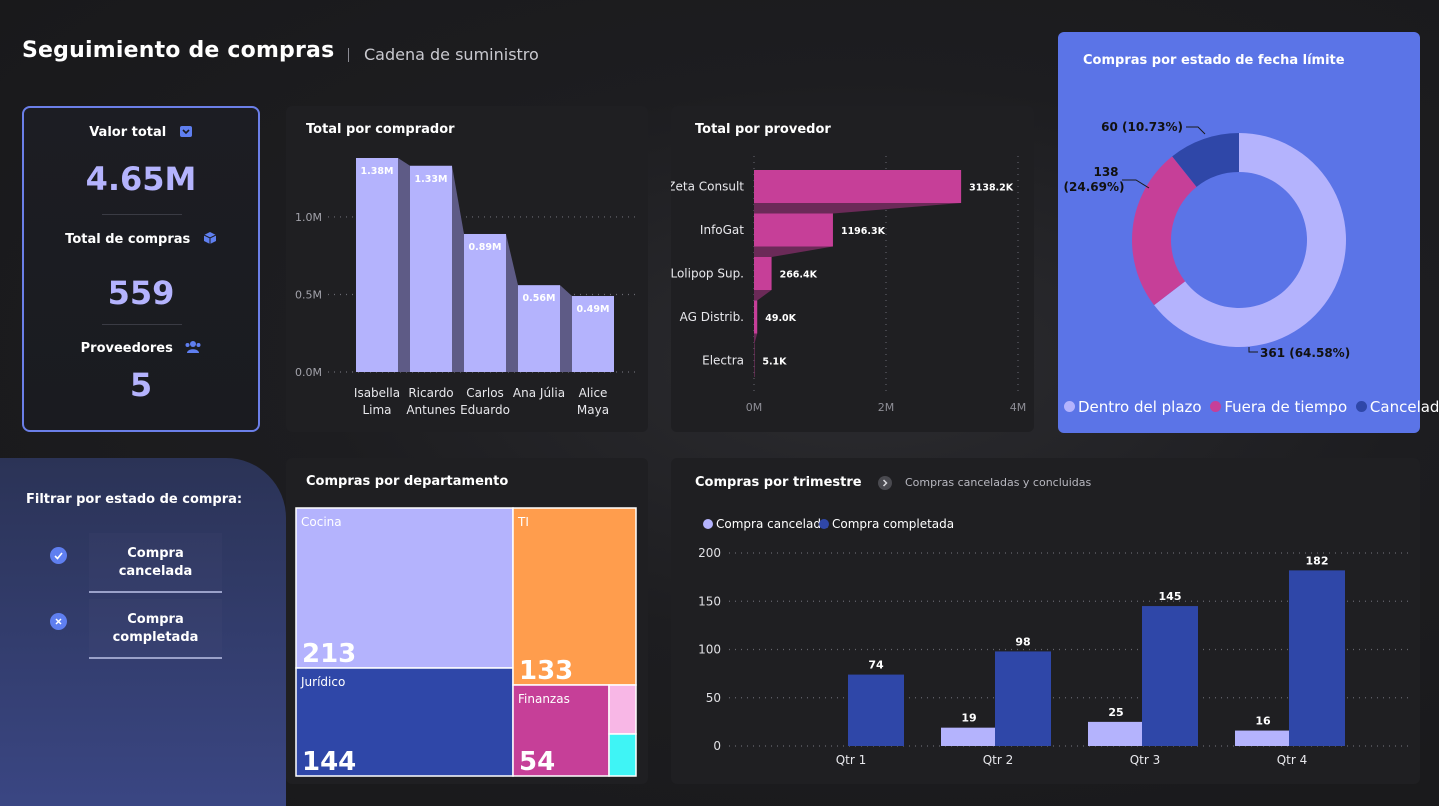 The height and width of the screenshot is (806, 1439). What do you see at coordinates (155, 629) in the screenshot?
I see `filter-completed-button: Compra completada` at bounding box center [155, 629].